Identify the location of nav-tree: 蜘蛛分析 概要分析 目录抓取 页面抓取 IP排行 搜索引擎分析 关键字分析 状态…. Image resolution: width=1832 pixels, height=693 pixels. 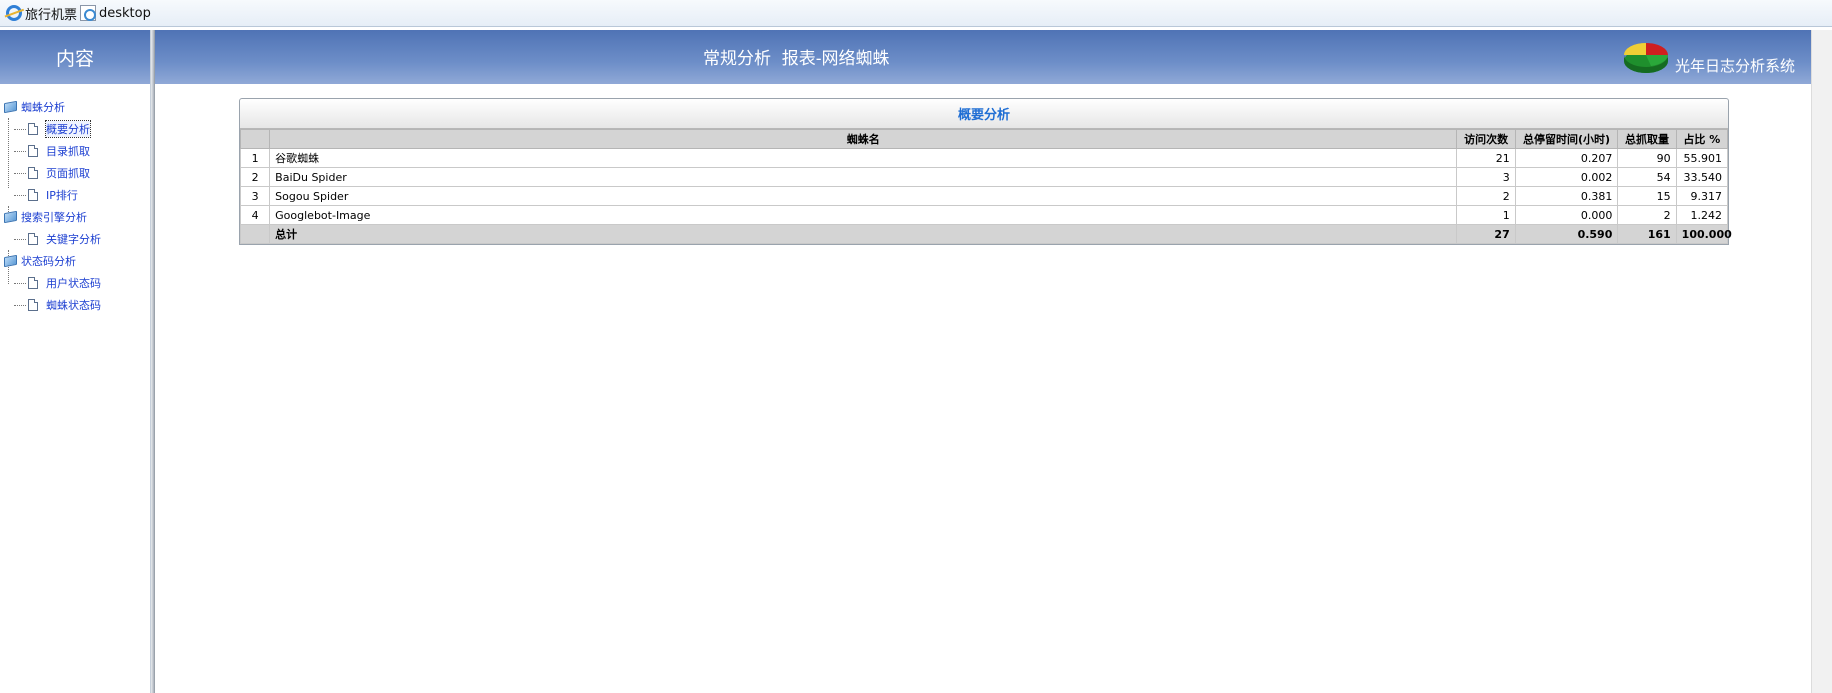
(75, 200).